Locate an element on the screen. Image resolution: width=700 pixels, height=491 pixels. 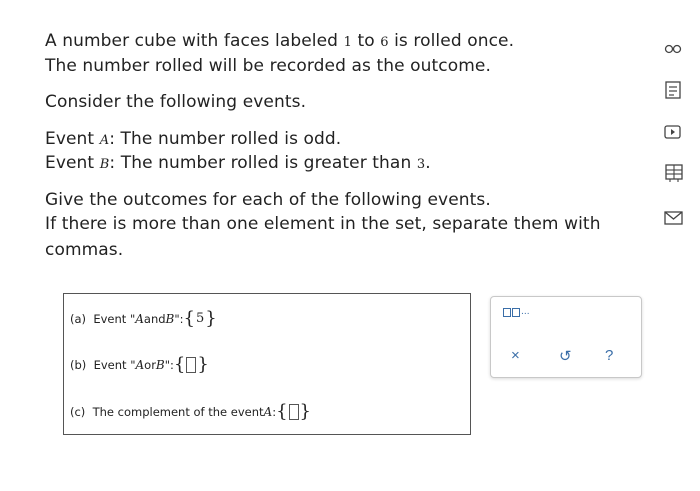
event-a-definition: Event A: The number rolled is odd. is located at coordinates (193, 139).